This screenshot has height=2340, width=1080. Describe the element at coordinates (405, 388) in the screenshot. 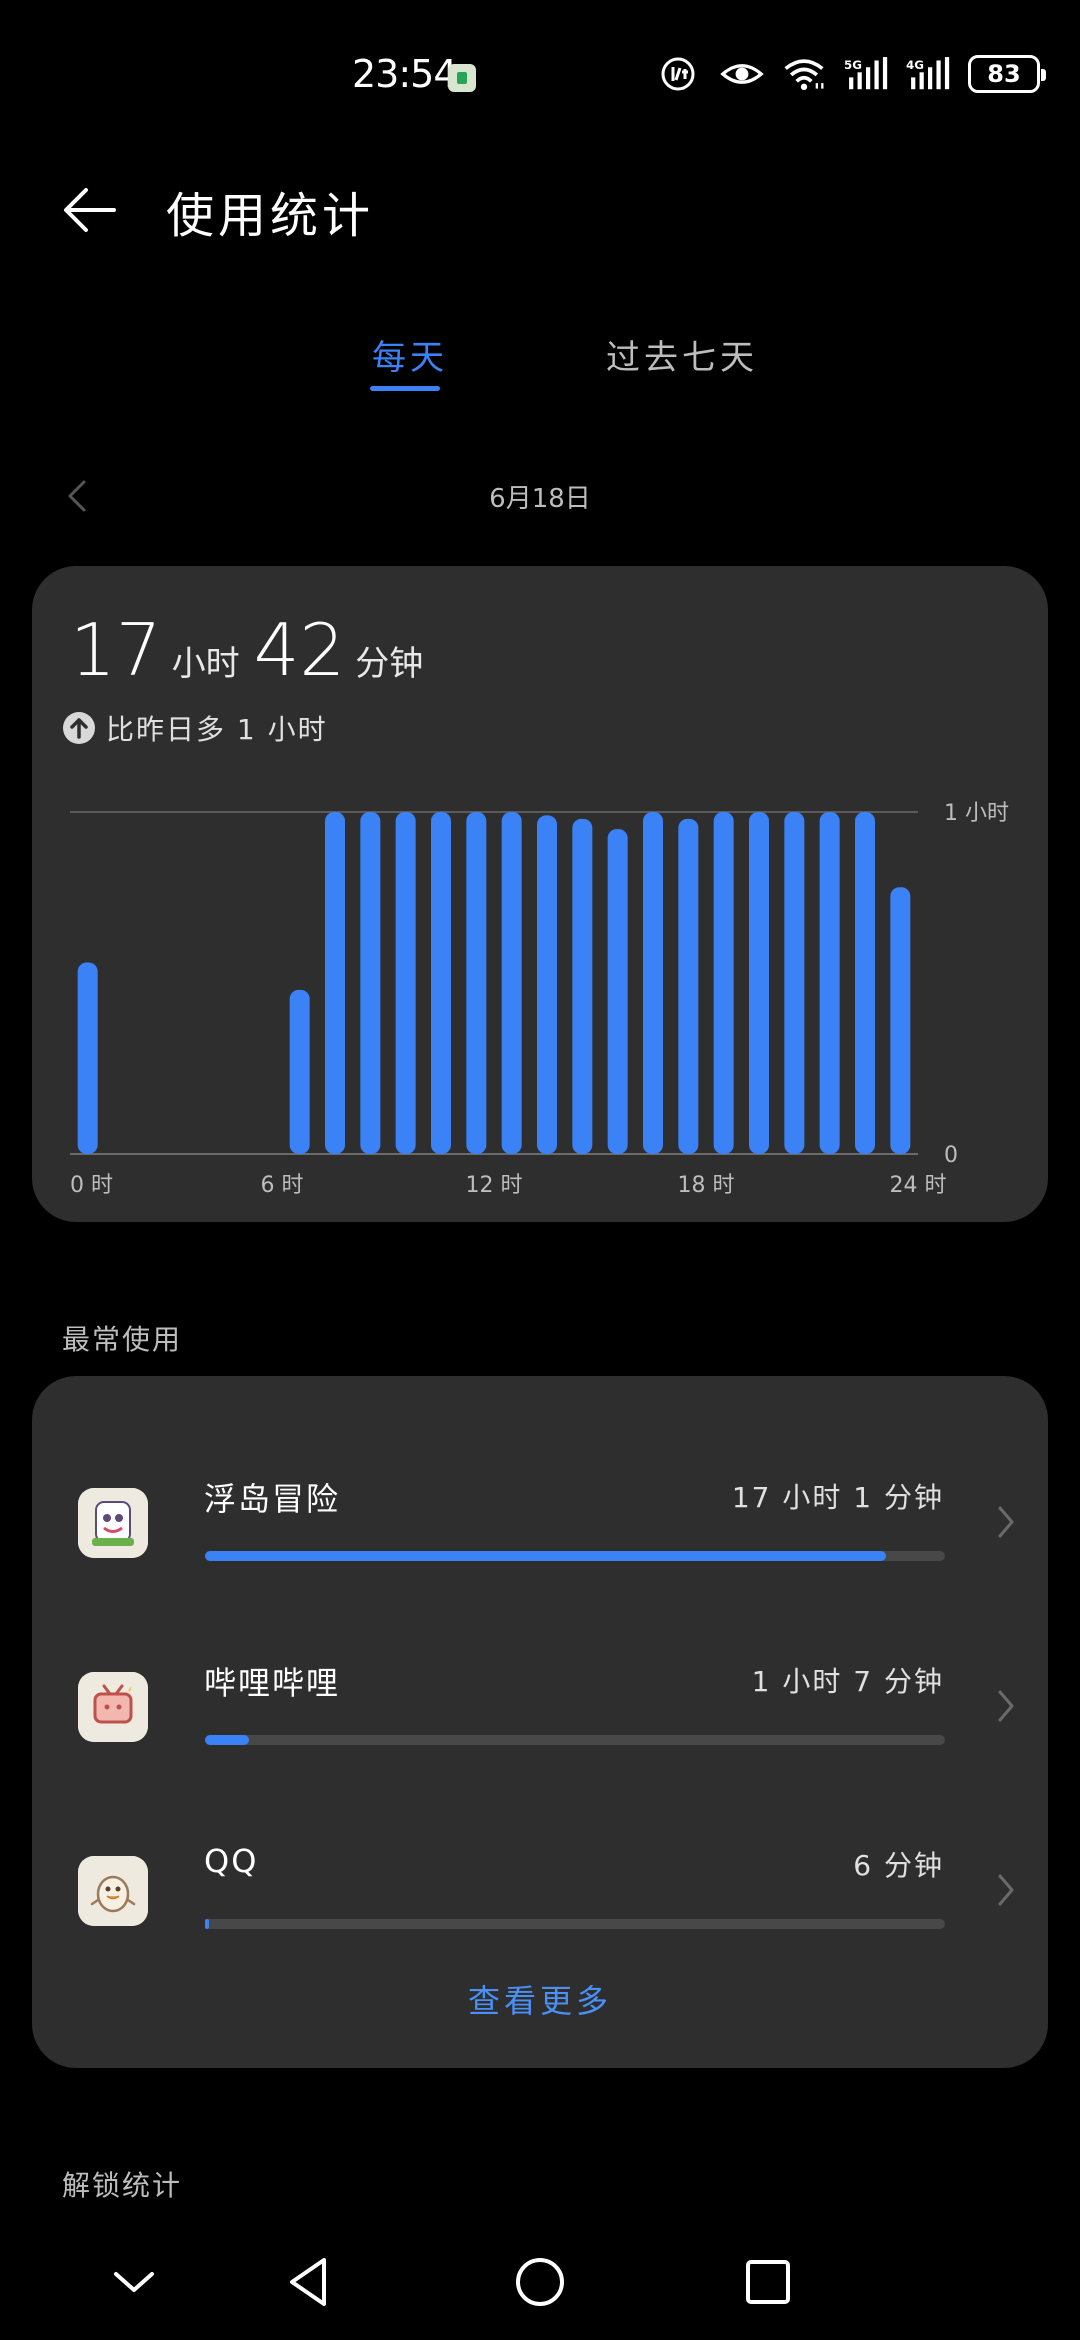

I see `tab-active-indicator` at that location.